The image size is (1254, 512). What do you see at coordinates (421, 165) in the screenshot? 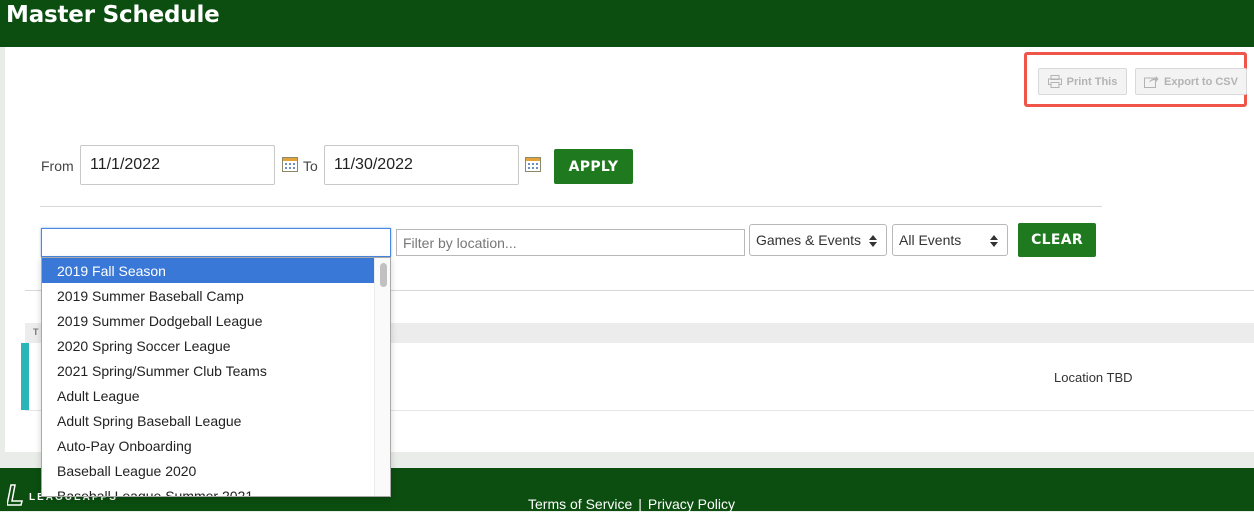
I see `to-date-input: 11/30/2022` at bounding box center [421, 165].